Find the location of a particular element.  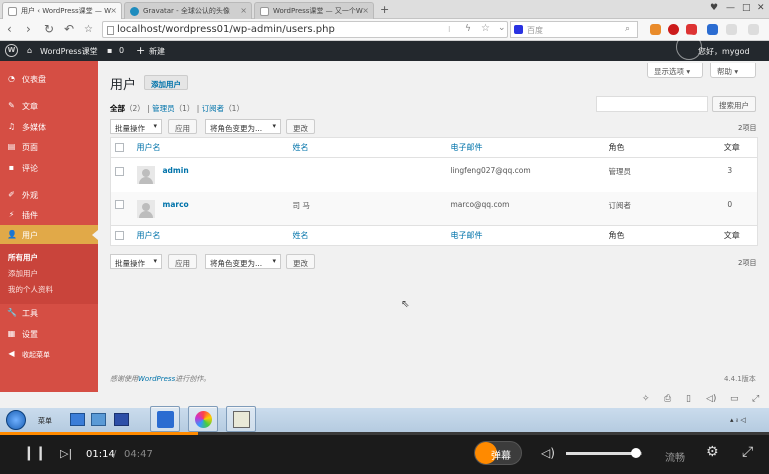

sidebar-item-pages: ▤ 页面 is located at coordinates (49, 147).